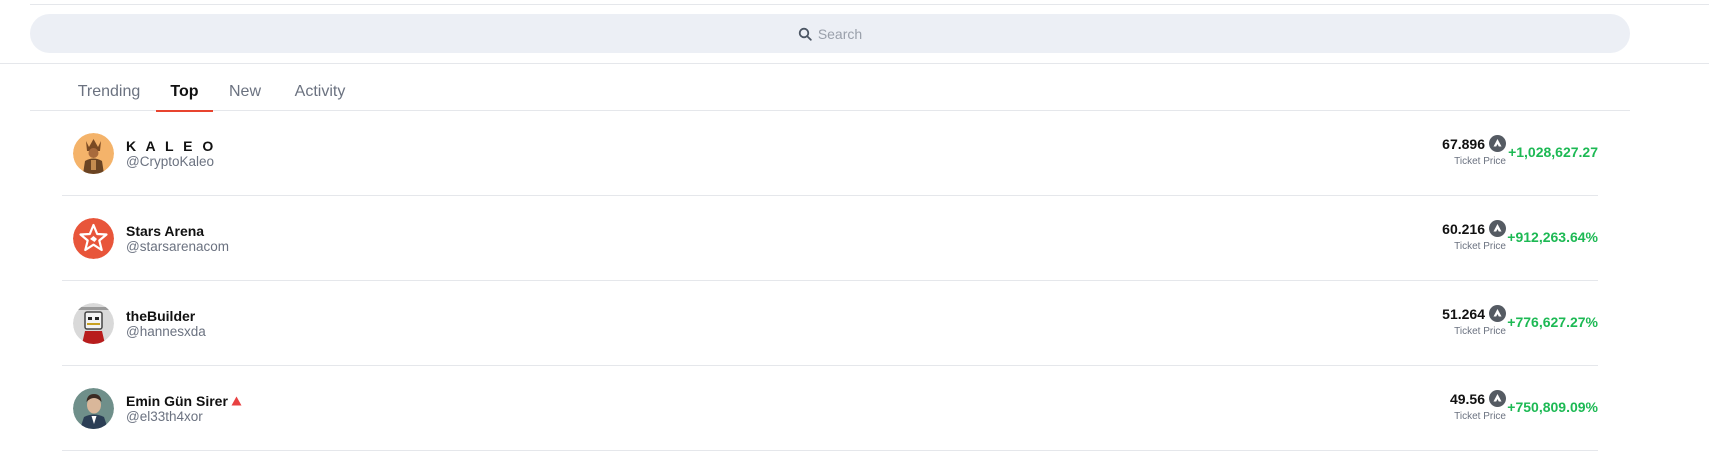 The width and height of the screenshot is (1709, 460). I want to click on tab-trending: Trending, so click(109, 91).